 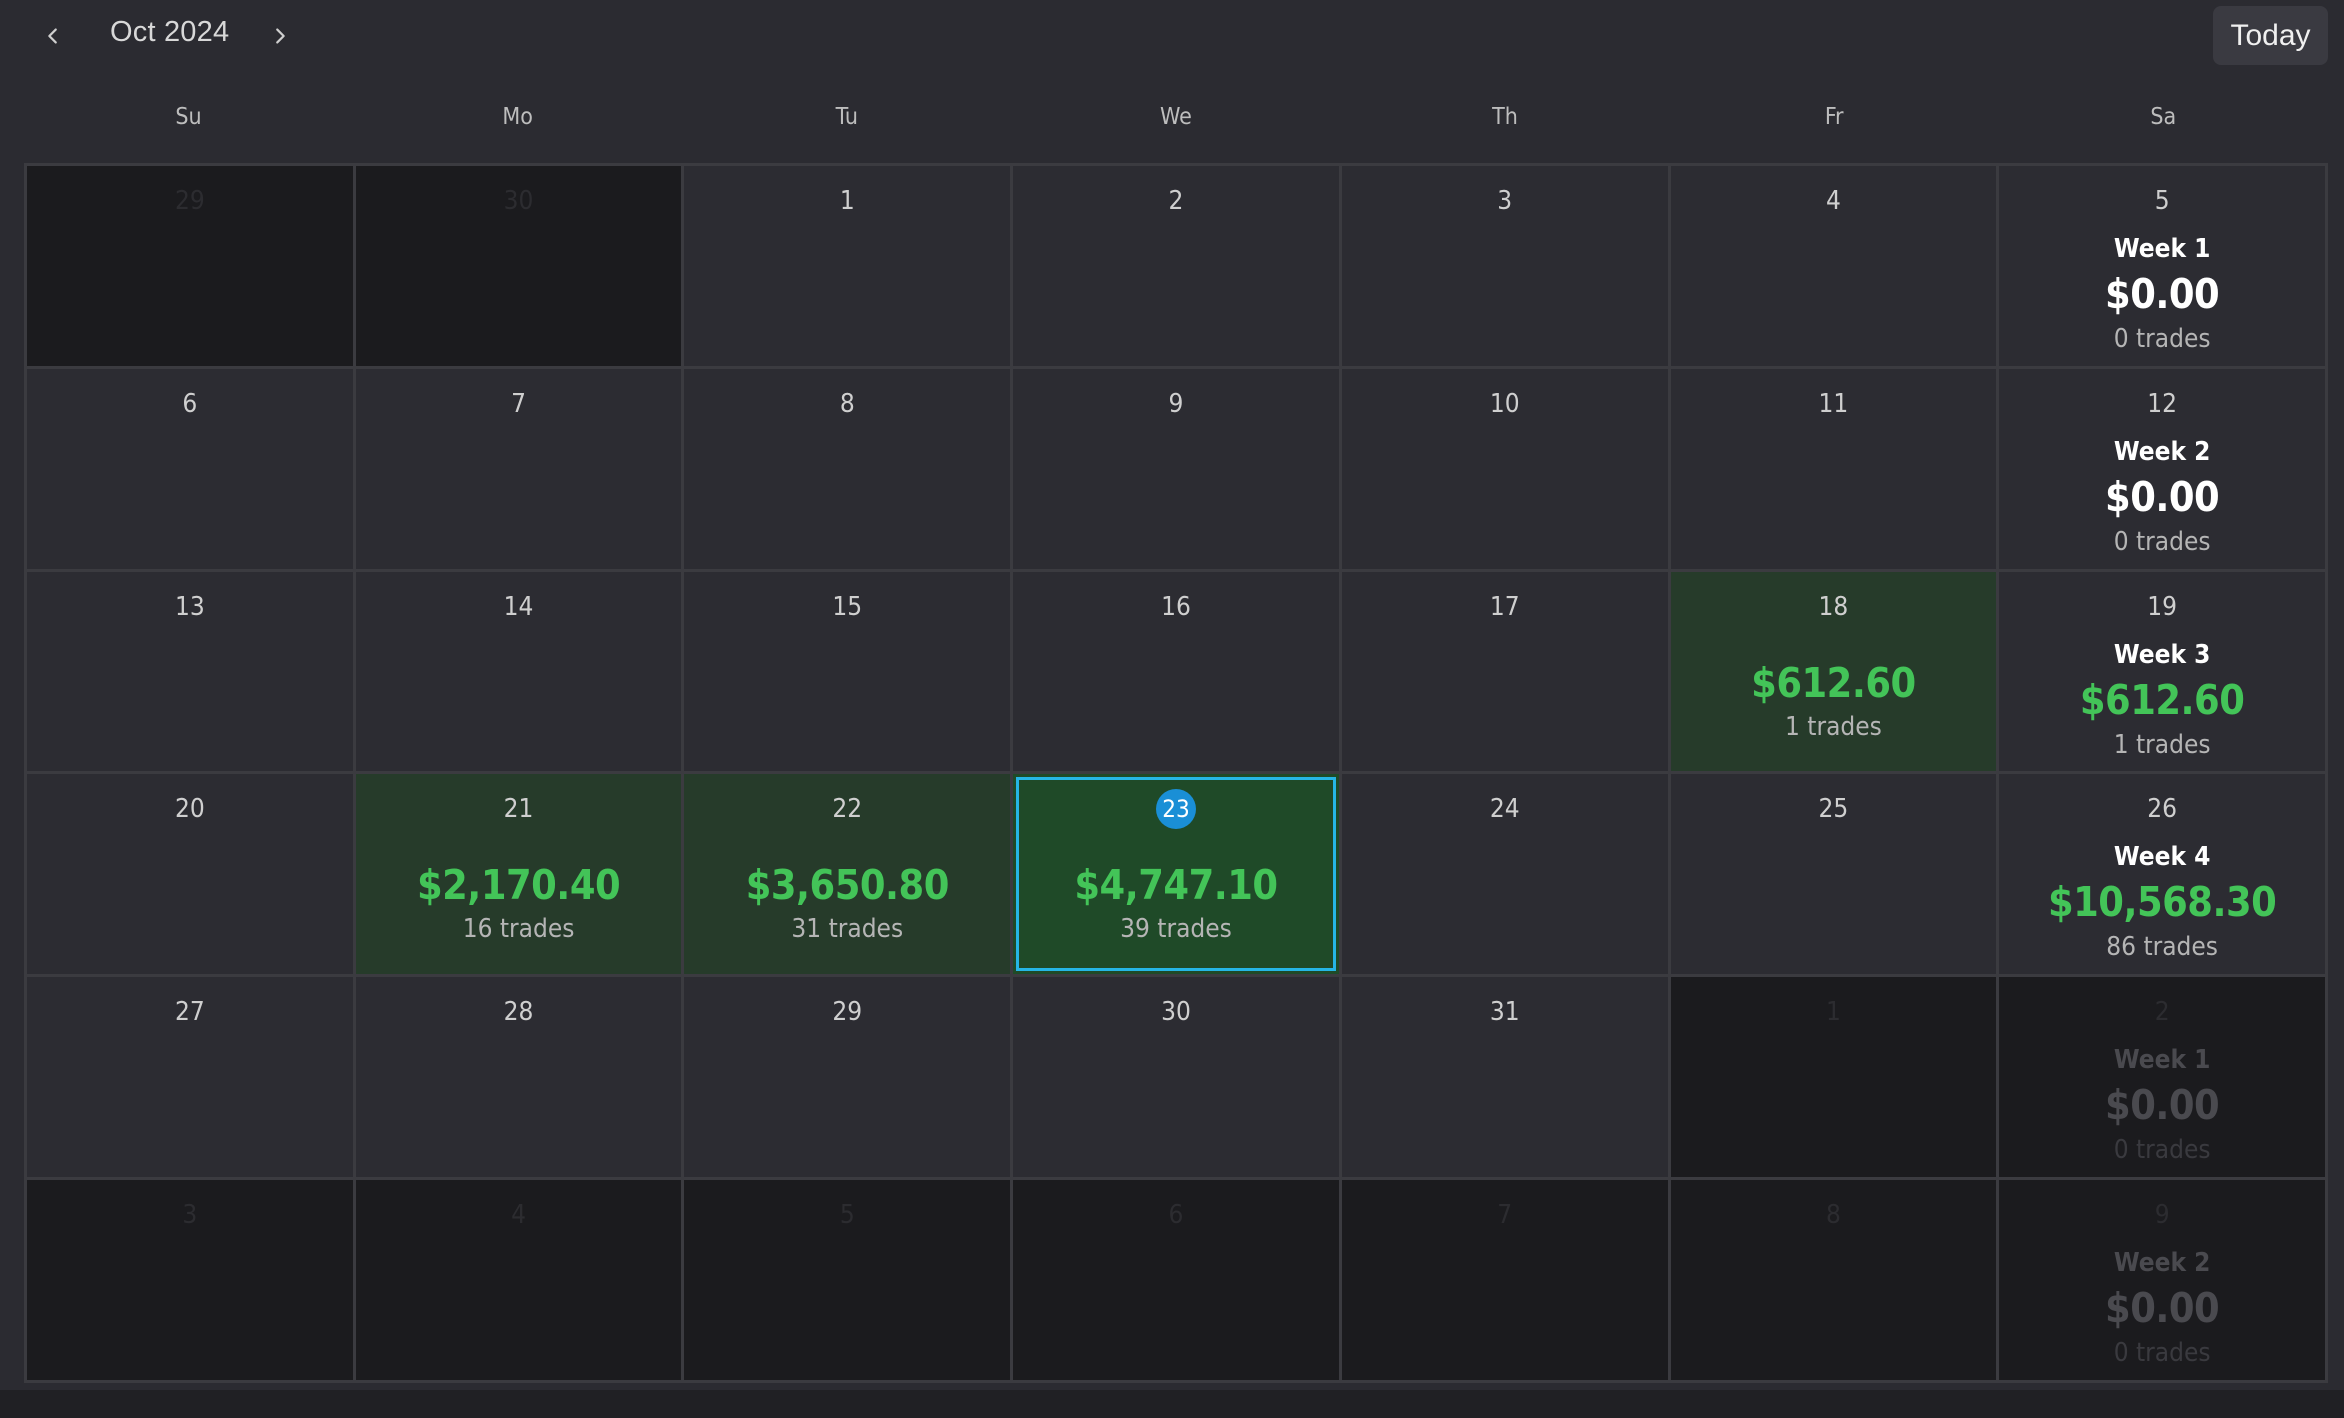 I want to click on day-cell: 17, so click(x=1504, y=671).